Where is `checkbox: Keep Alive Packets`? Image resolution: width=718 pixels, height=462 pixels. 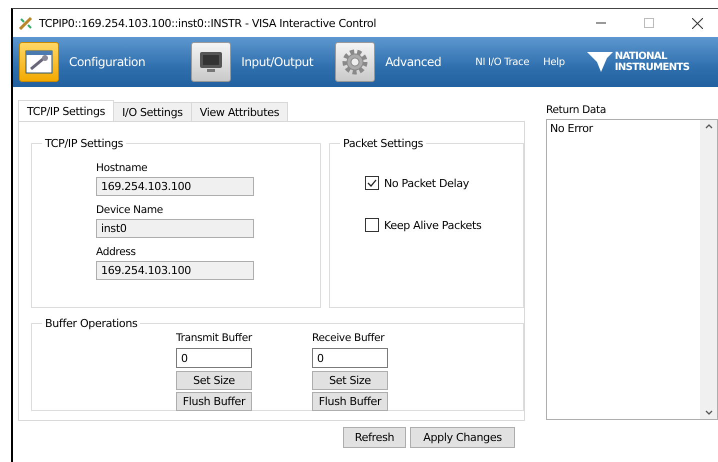
checkbox: Keep Alive Packets is located at coordinates (444, 225).